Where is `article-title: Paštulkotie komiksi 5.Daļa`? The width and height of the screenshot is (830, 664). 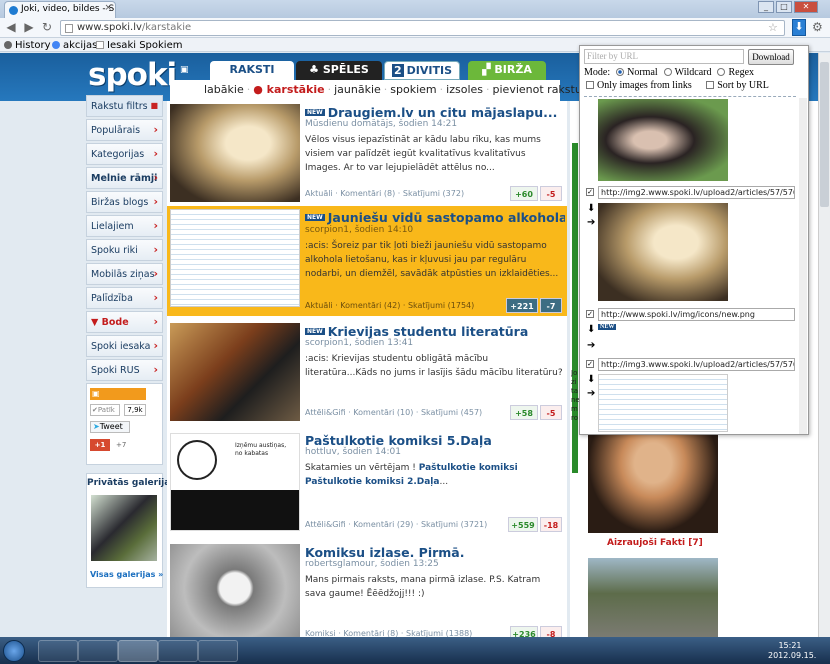 article-title: Paštulkotie komiksi 5.Daļa is located at coordinates (435, 440).